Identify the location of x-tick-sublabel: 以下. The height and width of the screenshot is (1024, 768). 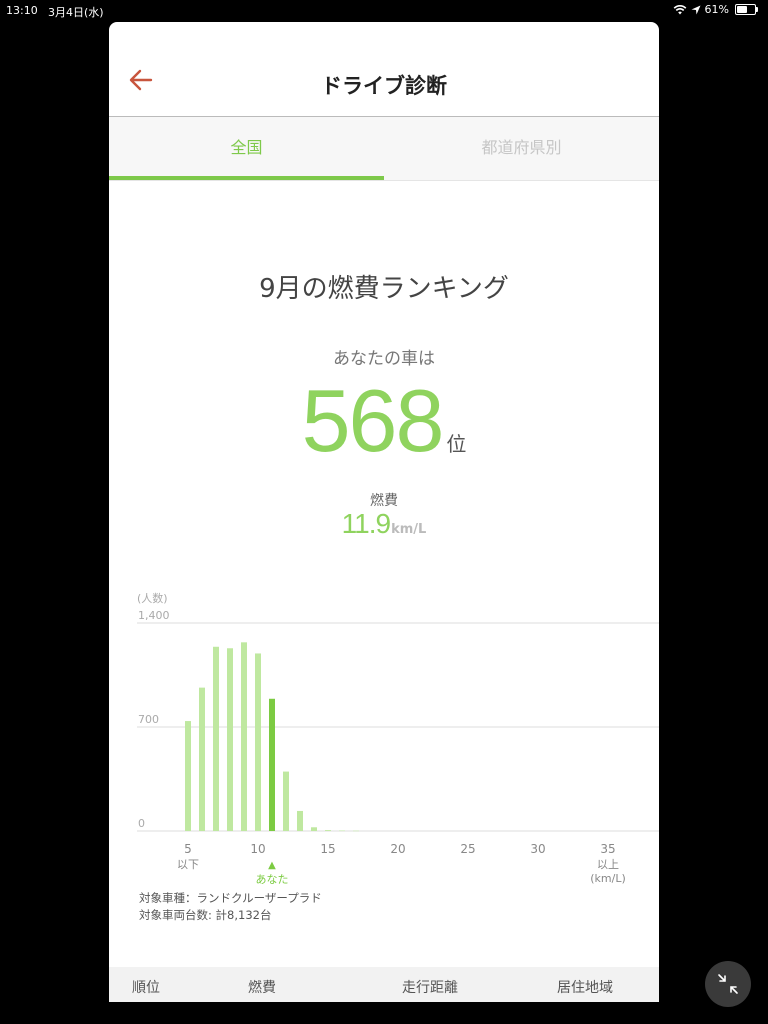
(188, 864).